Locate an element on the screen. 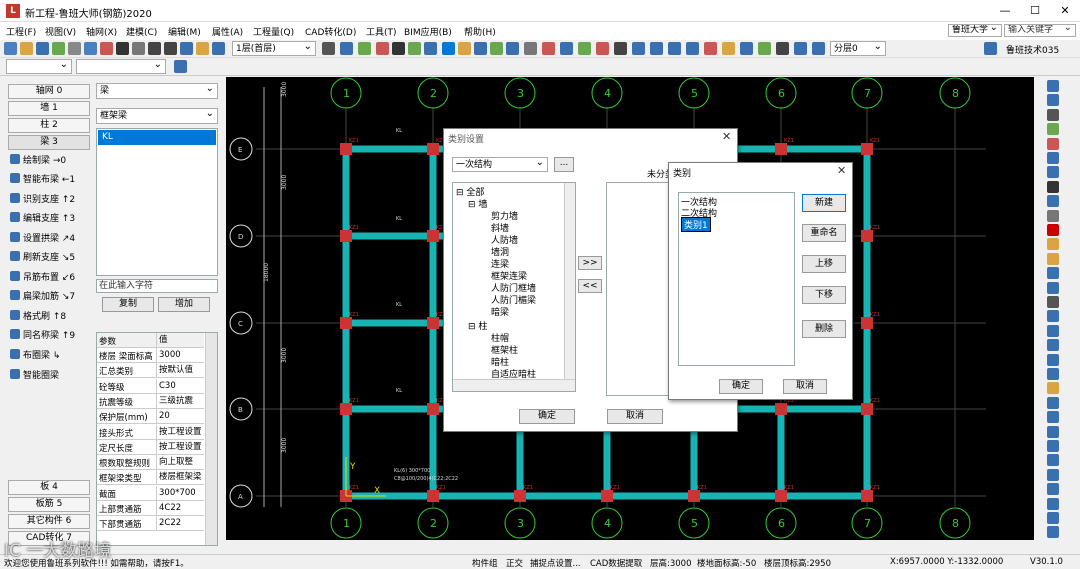 This screenshot has height=569, width=1080. tool-format-brush: 格式刷 ↑8 is located at coordinates (38, 317).